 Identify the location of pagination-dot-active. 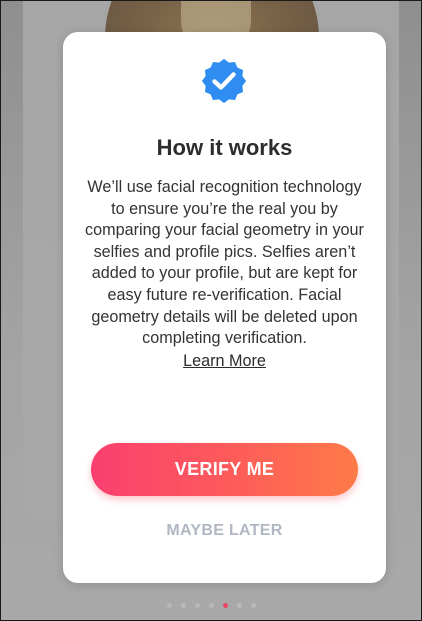
(225, 605).